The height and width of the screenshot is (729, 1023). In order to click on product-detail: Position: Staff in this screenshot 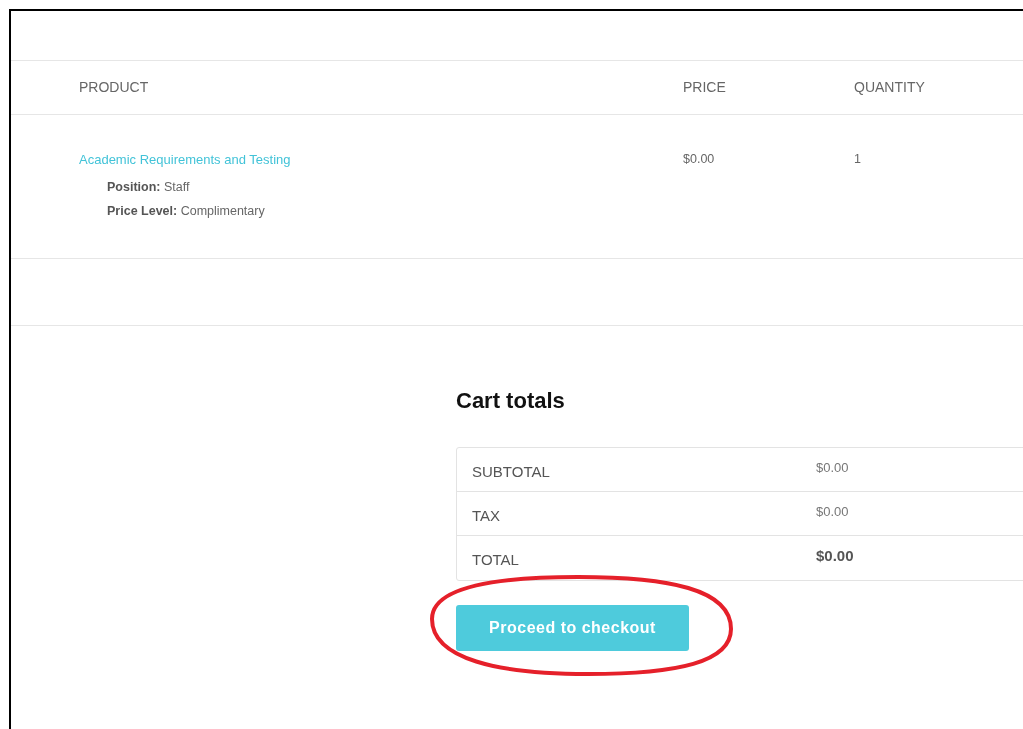, I will do `click(148, 187)`.